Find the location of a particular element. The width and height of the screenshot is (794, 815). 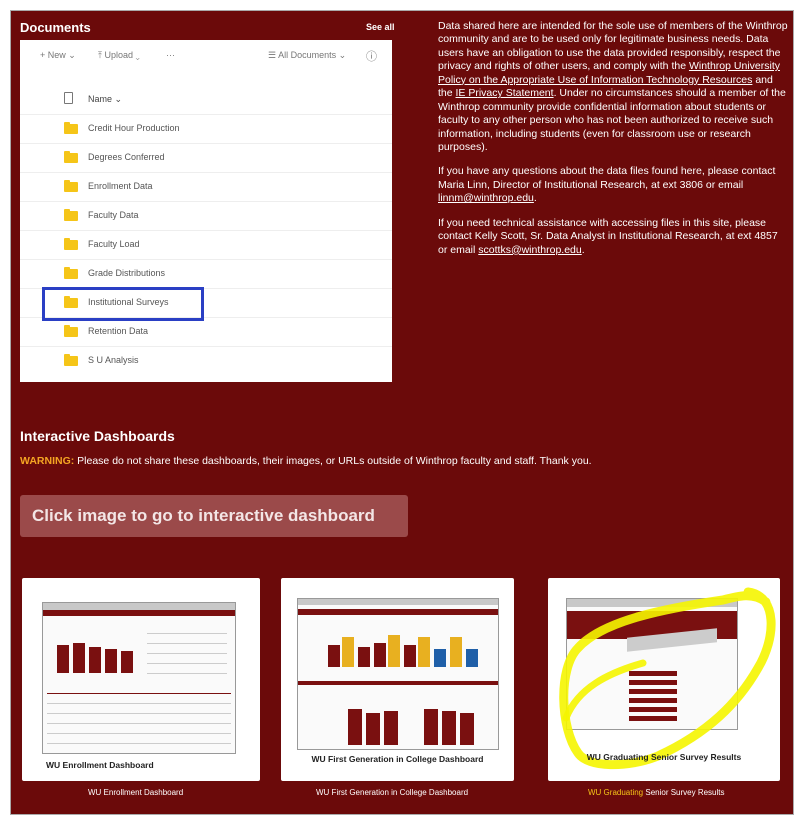

documents-title: Documents is located at coordinates (55, 27).